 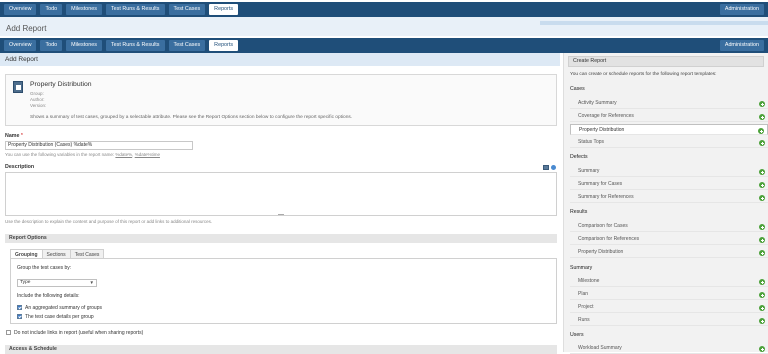 I want to click on sidebar-item-activity-summary: Activity Summary, so click(x=669, y=103).